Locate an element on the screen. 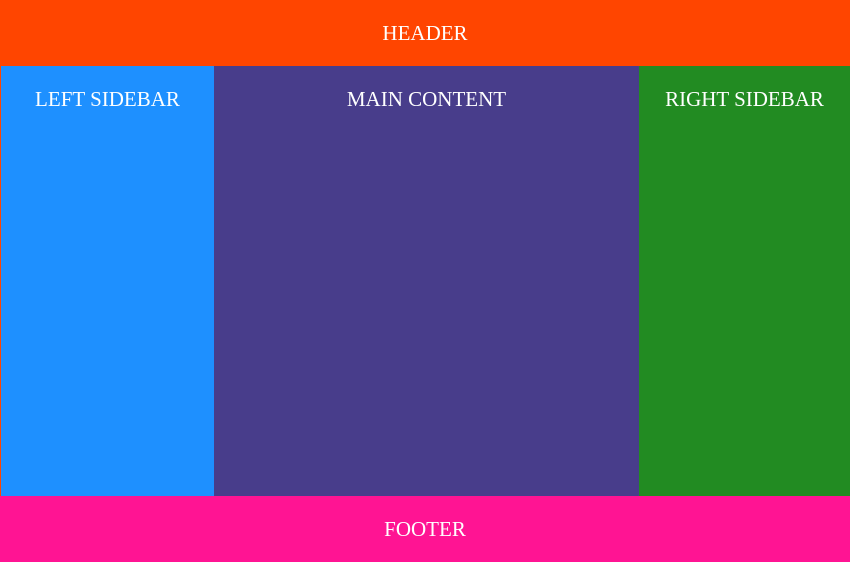 Image resolution: width=850 pixels, height=562 pixels. footer-title: FOOTER is located at coordinates (425, 528).